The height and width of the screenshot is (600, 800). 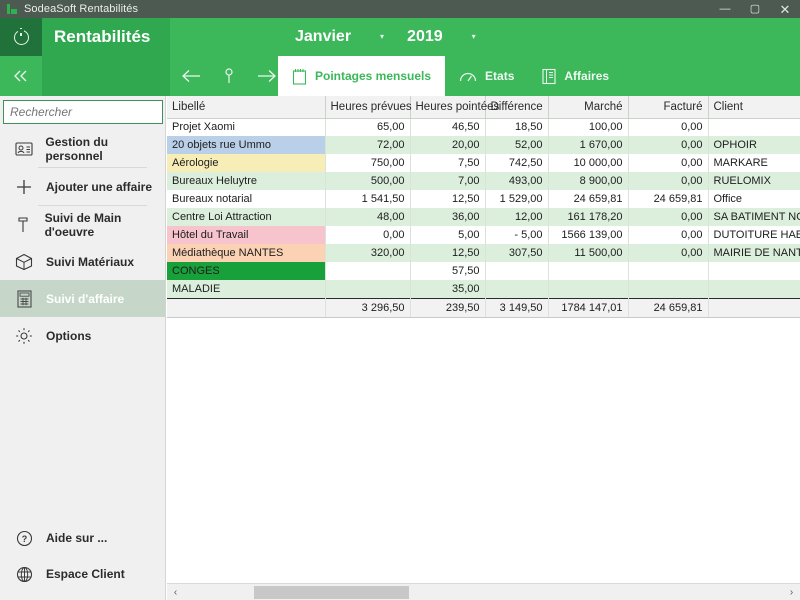 I want to click on sidebar-item-gestion-du-personnel: Gestion du personnel, so click(x=82, y=148).